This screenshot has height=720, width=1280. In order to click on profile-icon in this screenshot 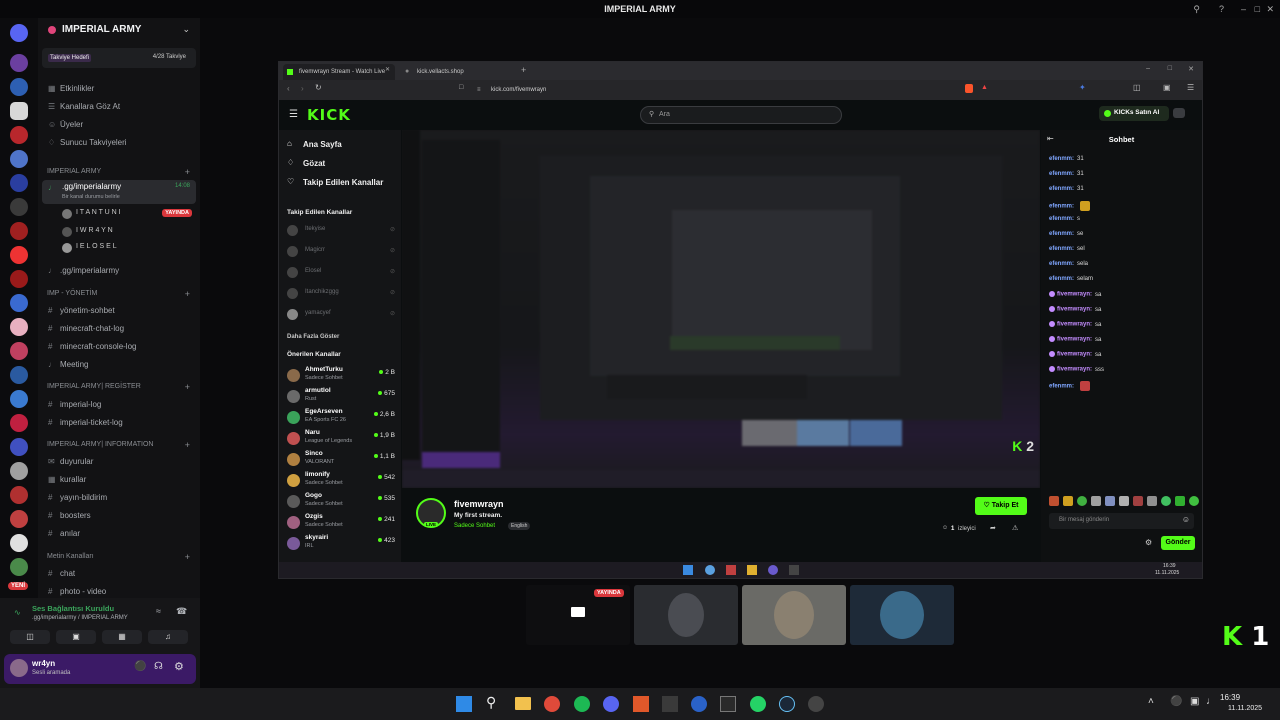, I will do `click(1179, 113)`.